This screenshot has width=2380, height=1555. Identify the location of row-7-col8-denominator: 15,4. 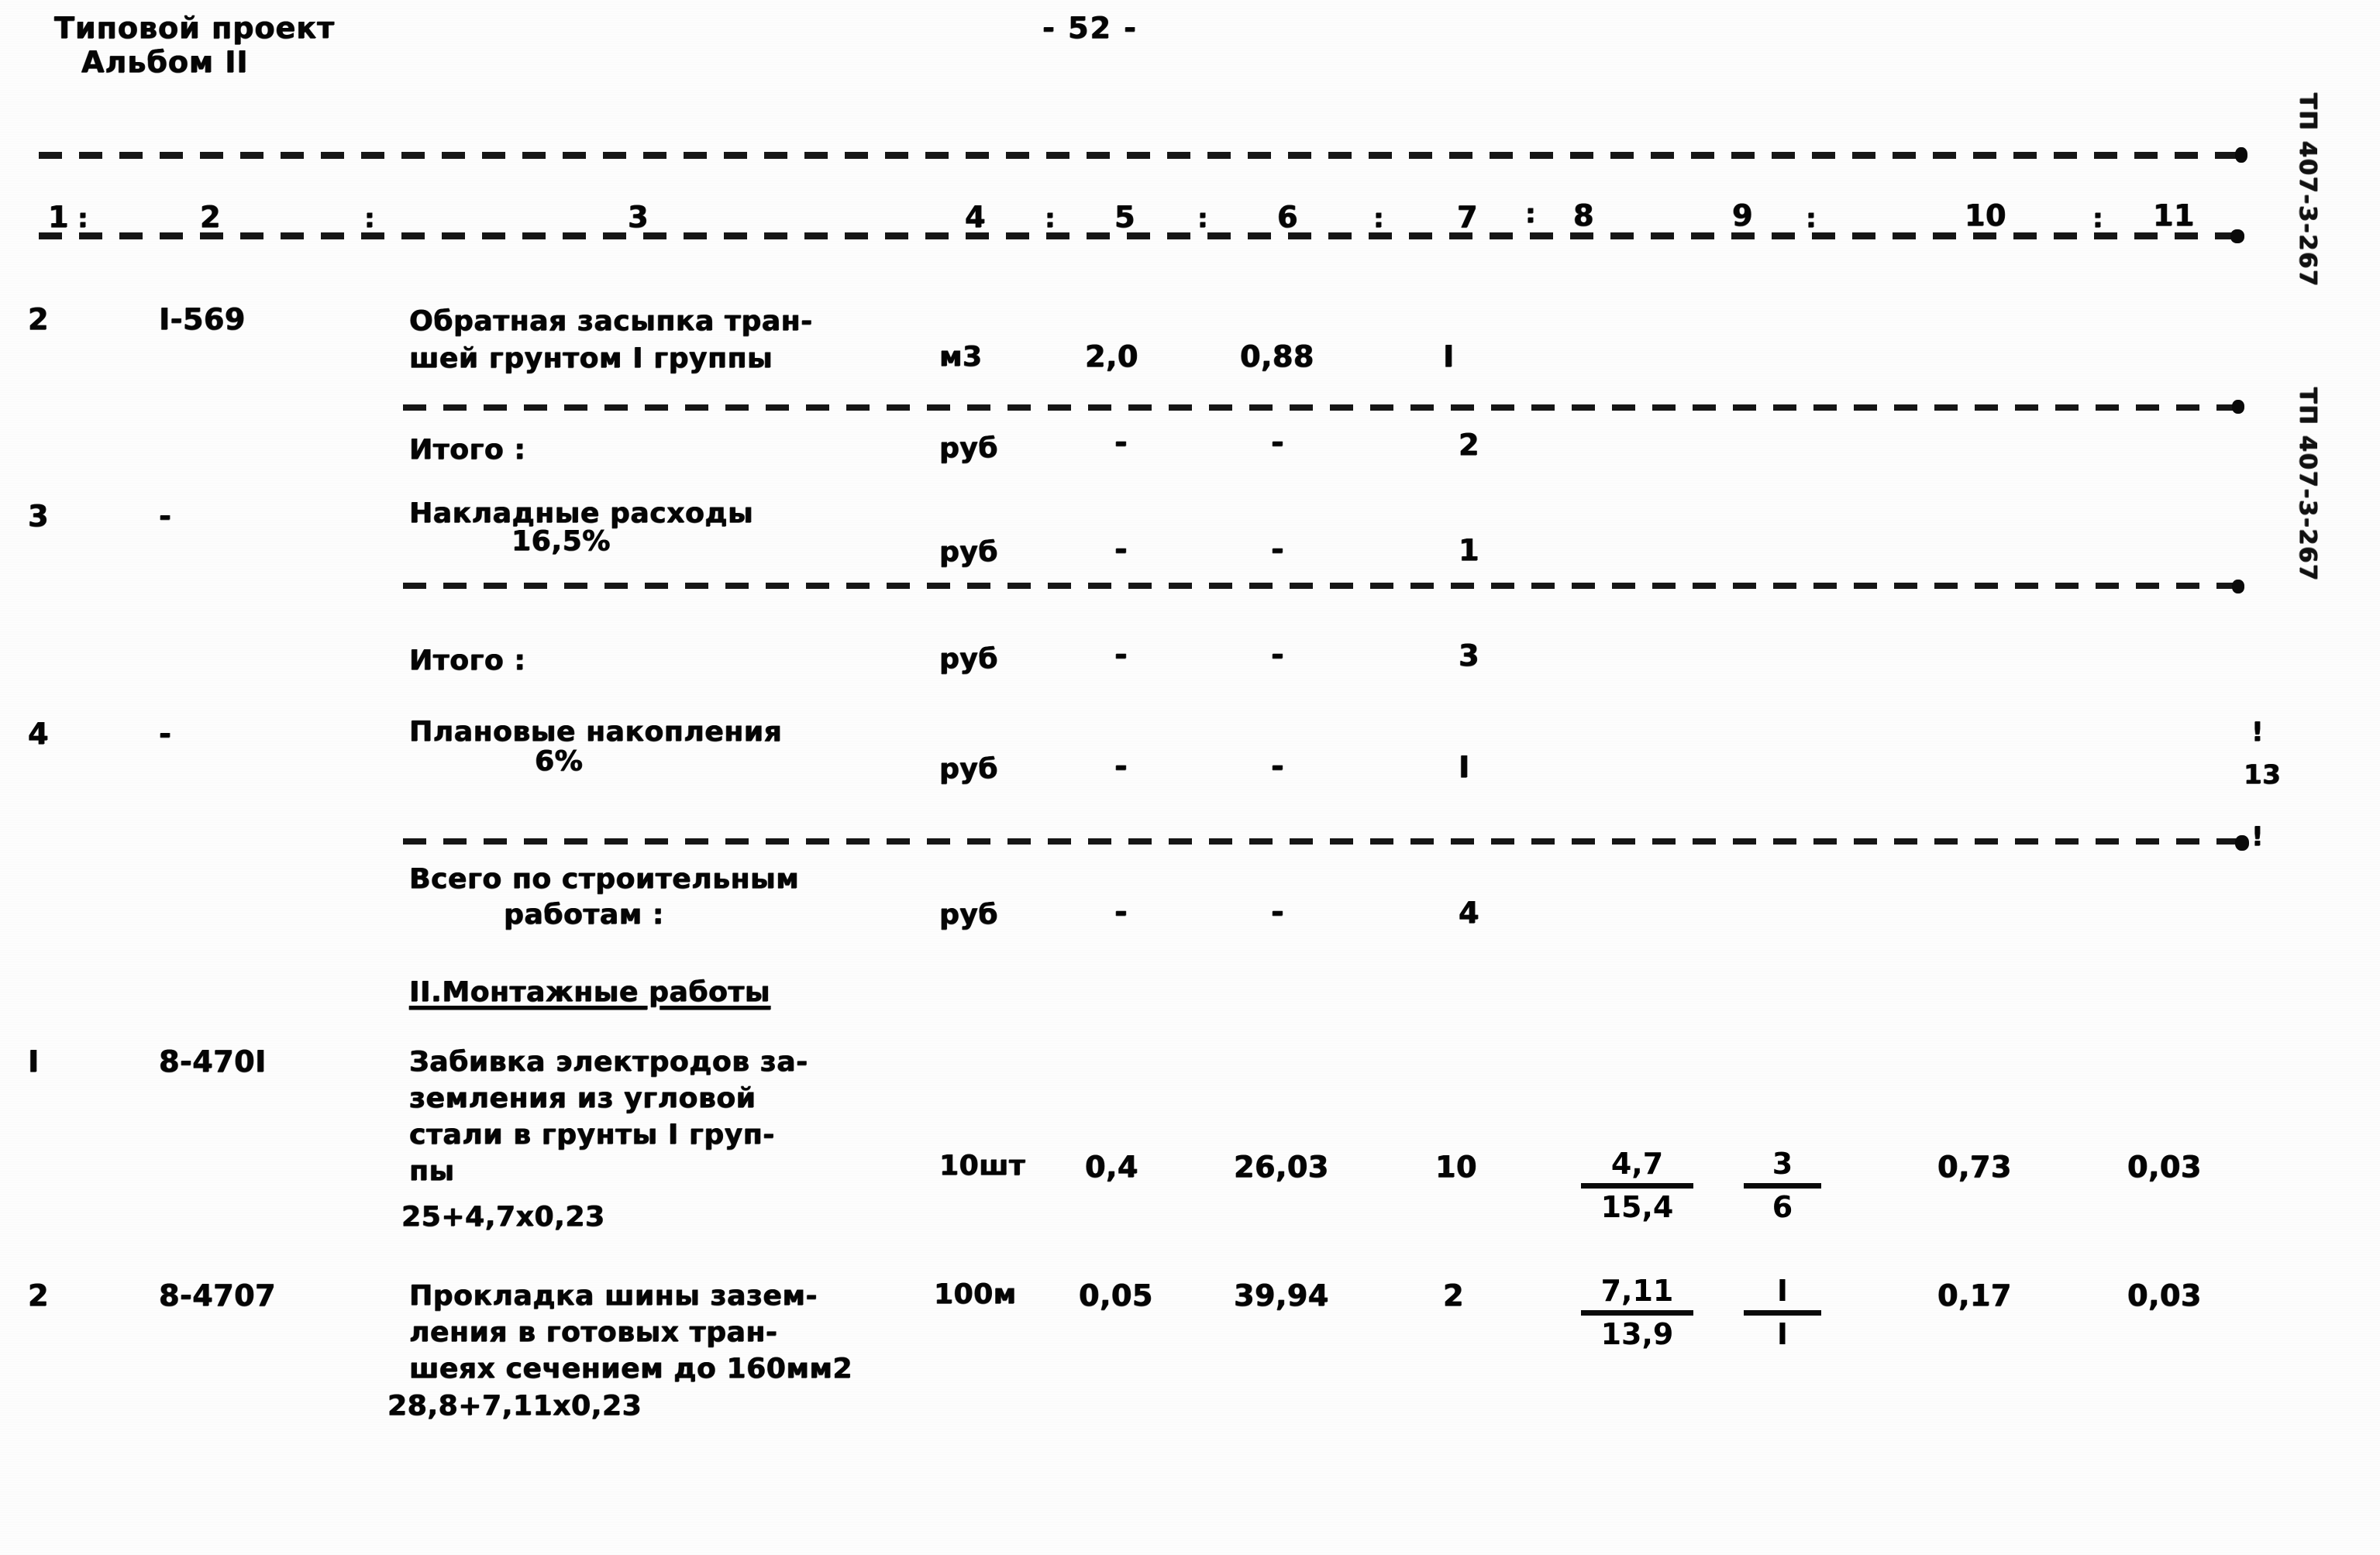
(1637, 1207).